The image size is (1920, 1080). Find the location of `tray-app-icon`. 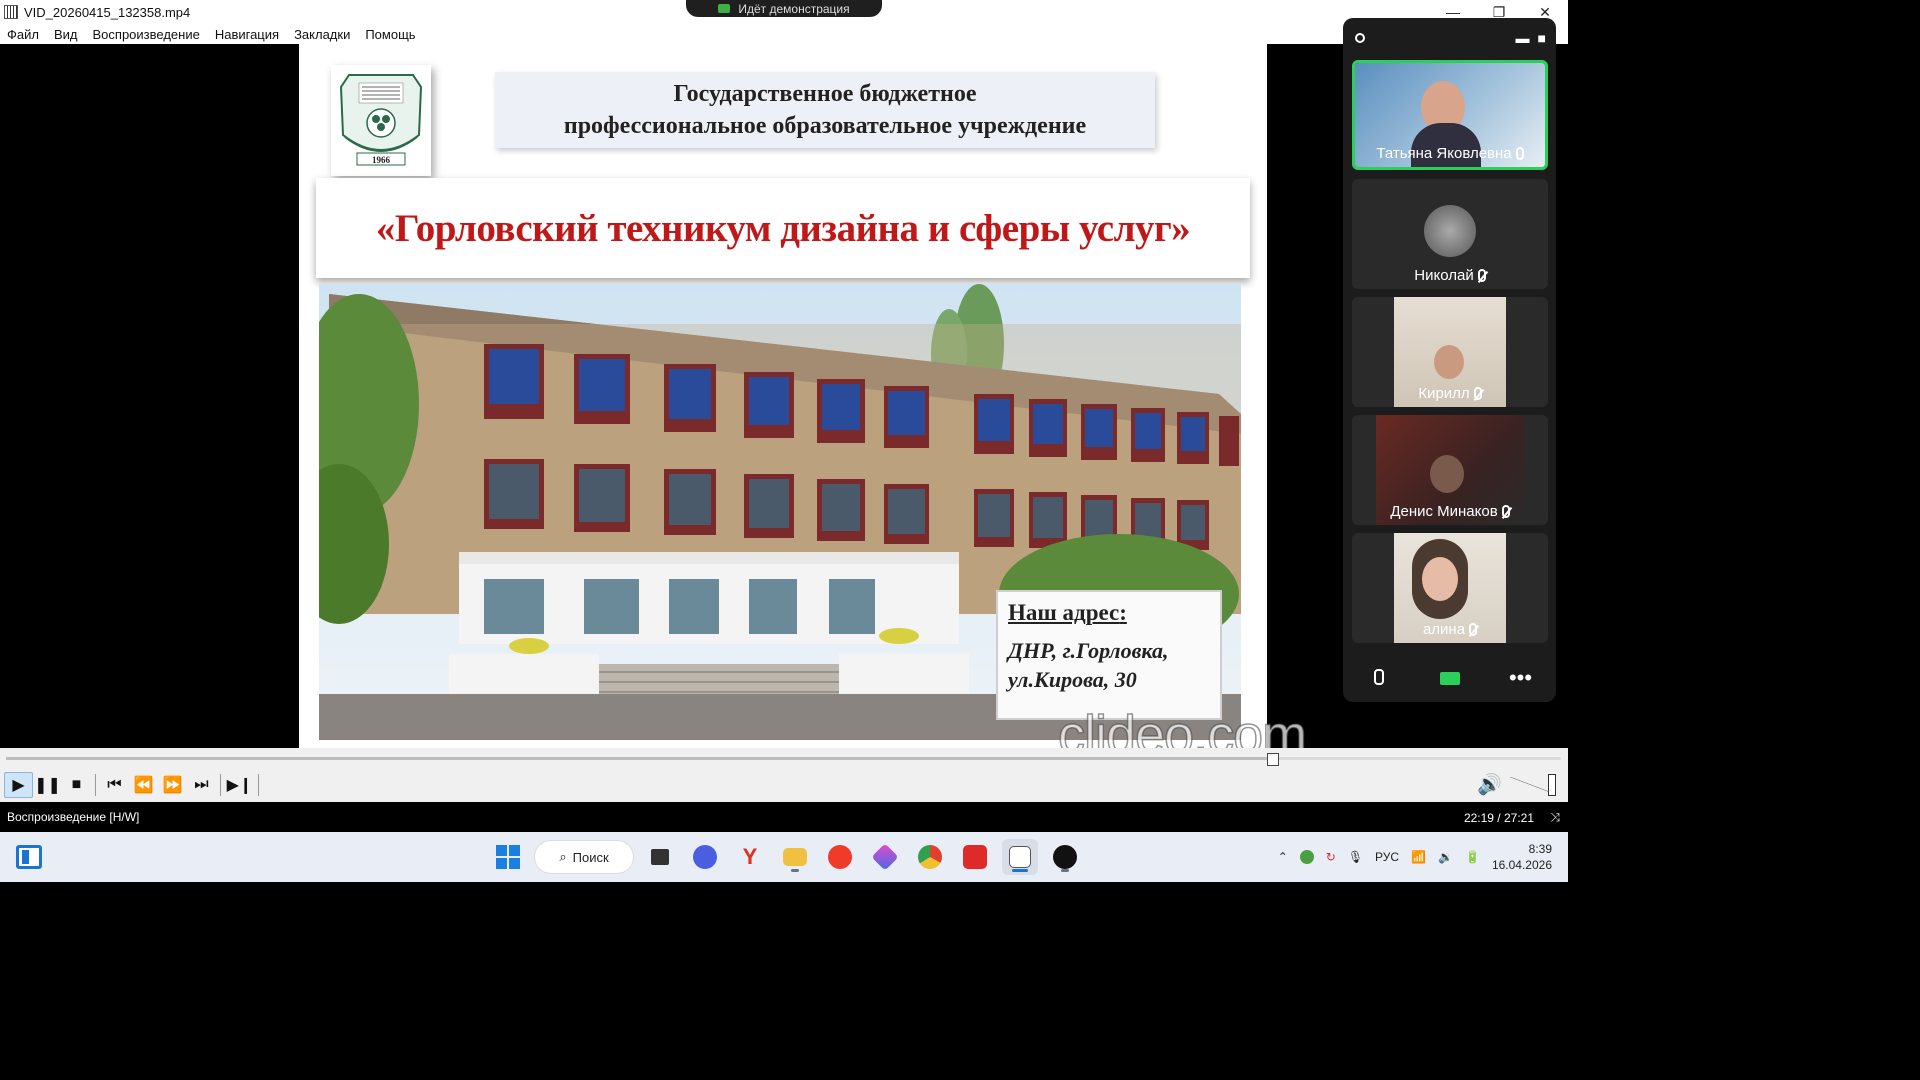

tray-app-icon is located at coordinates (1306, 857).